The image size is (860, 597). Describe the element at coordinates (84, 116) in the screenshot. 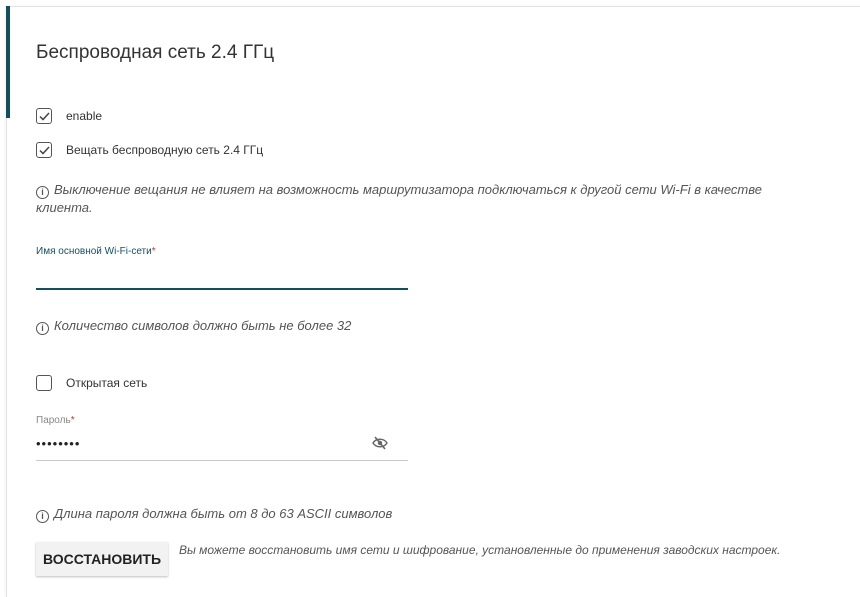

I see `enable-checkbox-label: enable` at that location.